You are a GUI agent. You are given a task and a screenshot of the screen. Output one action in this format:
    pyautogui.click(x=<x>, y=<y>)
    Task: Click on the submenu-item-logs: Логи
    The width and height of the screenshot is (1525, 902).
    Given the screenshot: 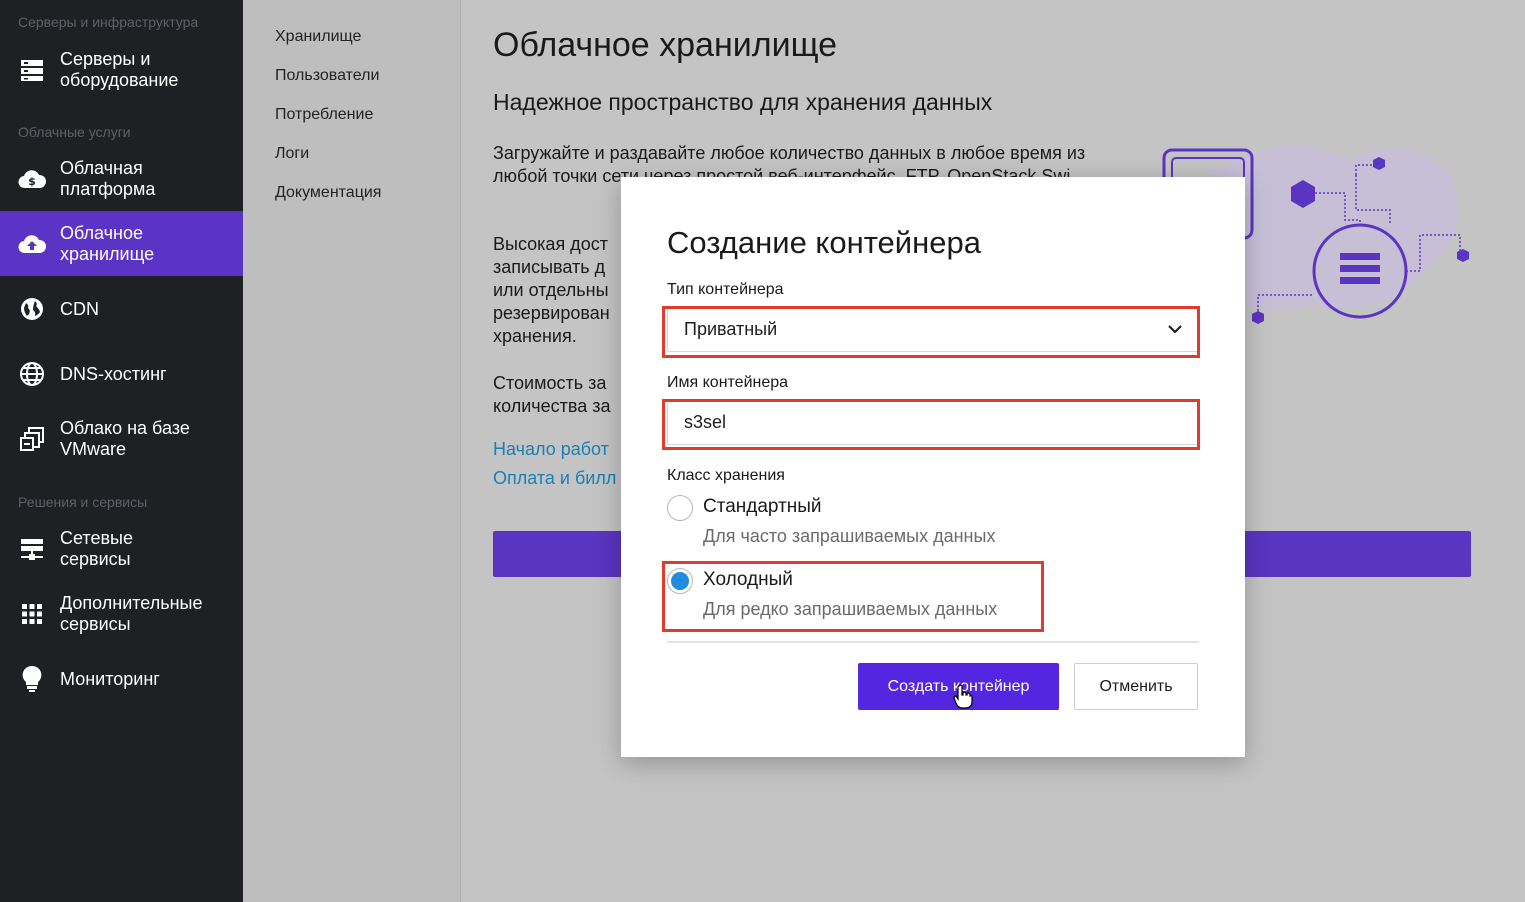 What is the action you would take?
    pyautogui.click(x=292, y=154)
    